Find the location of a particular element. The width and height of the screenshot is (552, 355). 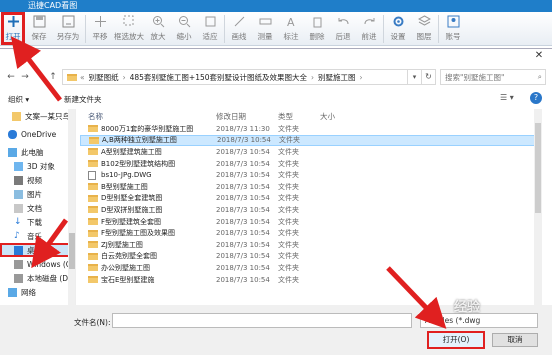

file-row: 白云苑别墅全套图 2018/7/3 10:54 文件夹 is located at coordinates (311, 257).